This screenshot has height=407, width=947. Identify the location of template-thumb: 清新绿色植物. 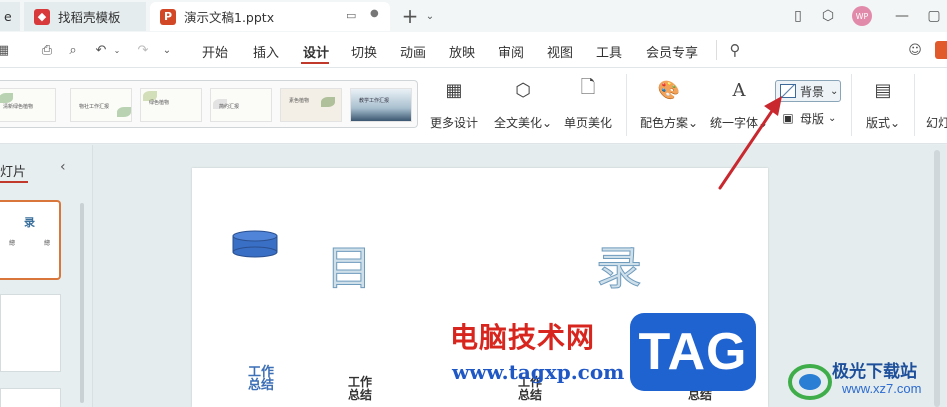
(28, 105).